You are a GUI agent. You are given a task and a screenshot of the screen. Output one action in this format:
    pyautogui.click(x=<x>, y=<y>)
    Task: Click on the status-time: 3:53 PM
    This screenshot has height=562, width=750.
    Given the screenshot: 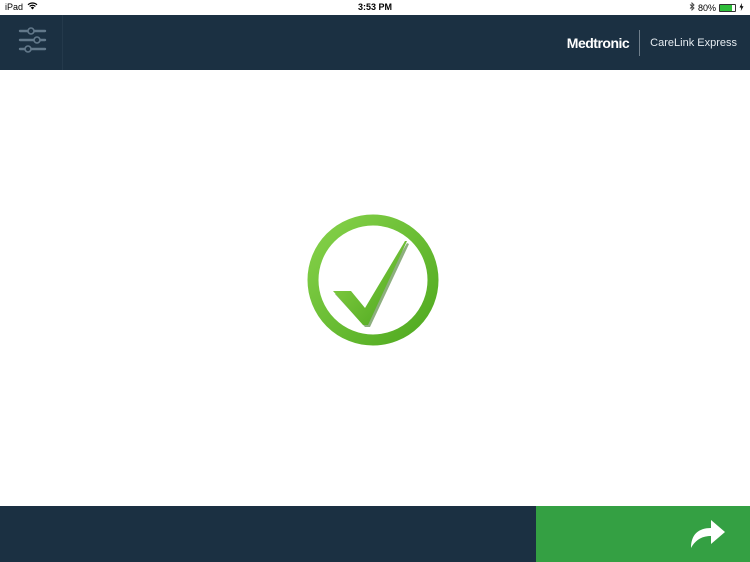 What is the action you would take?
    pyautogui.click(x=374, y=7)
    